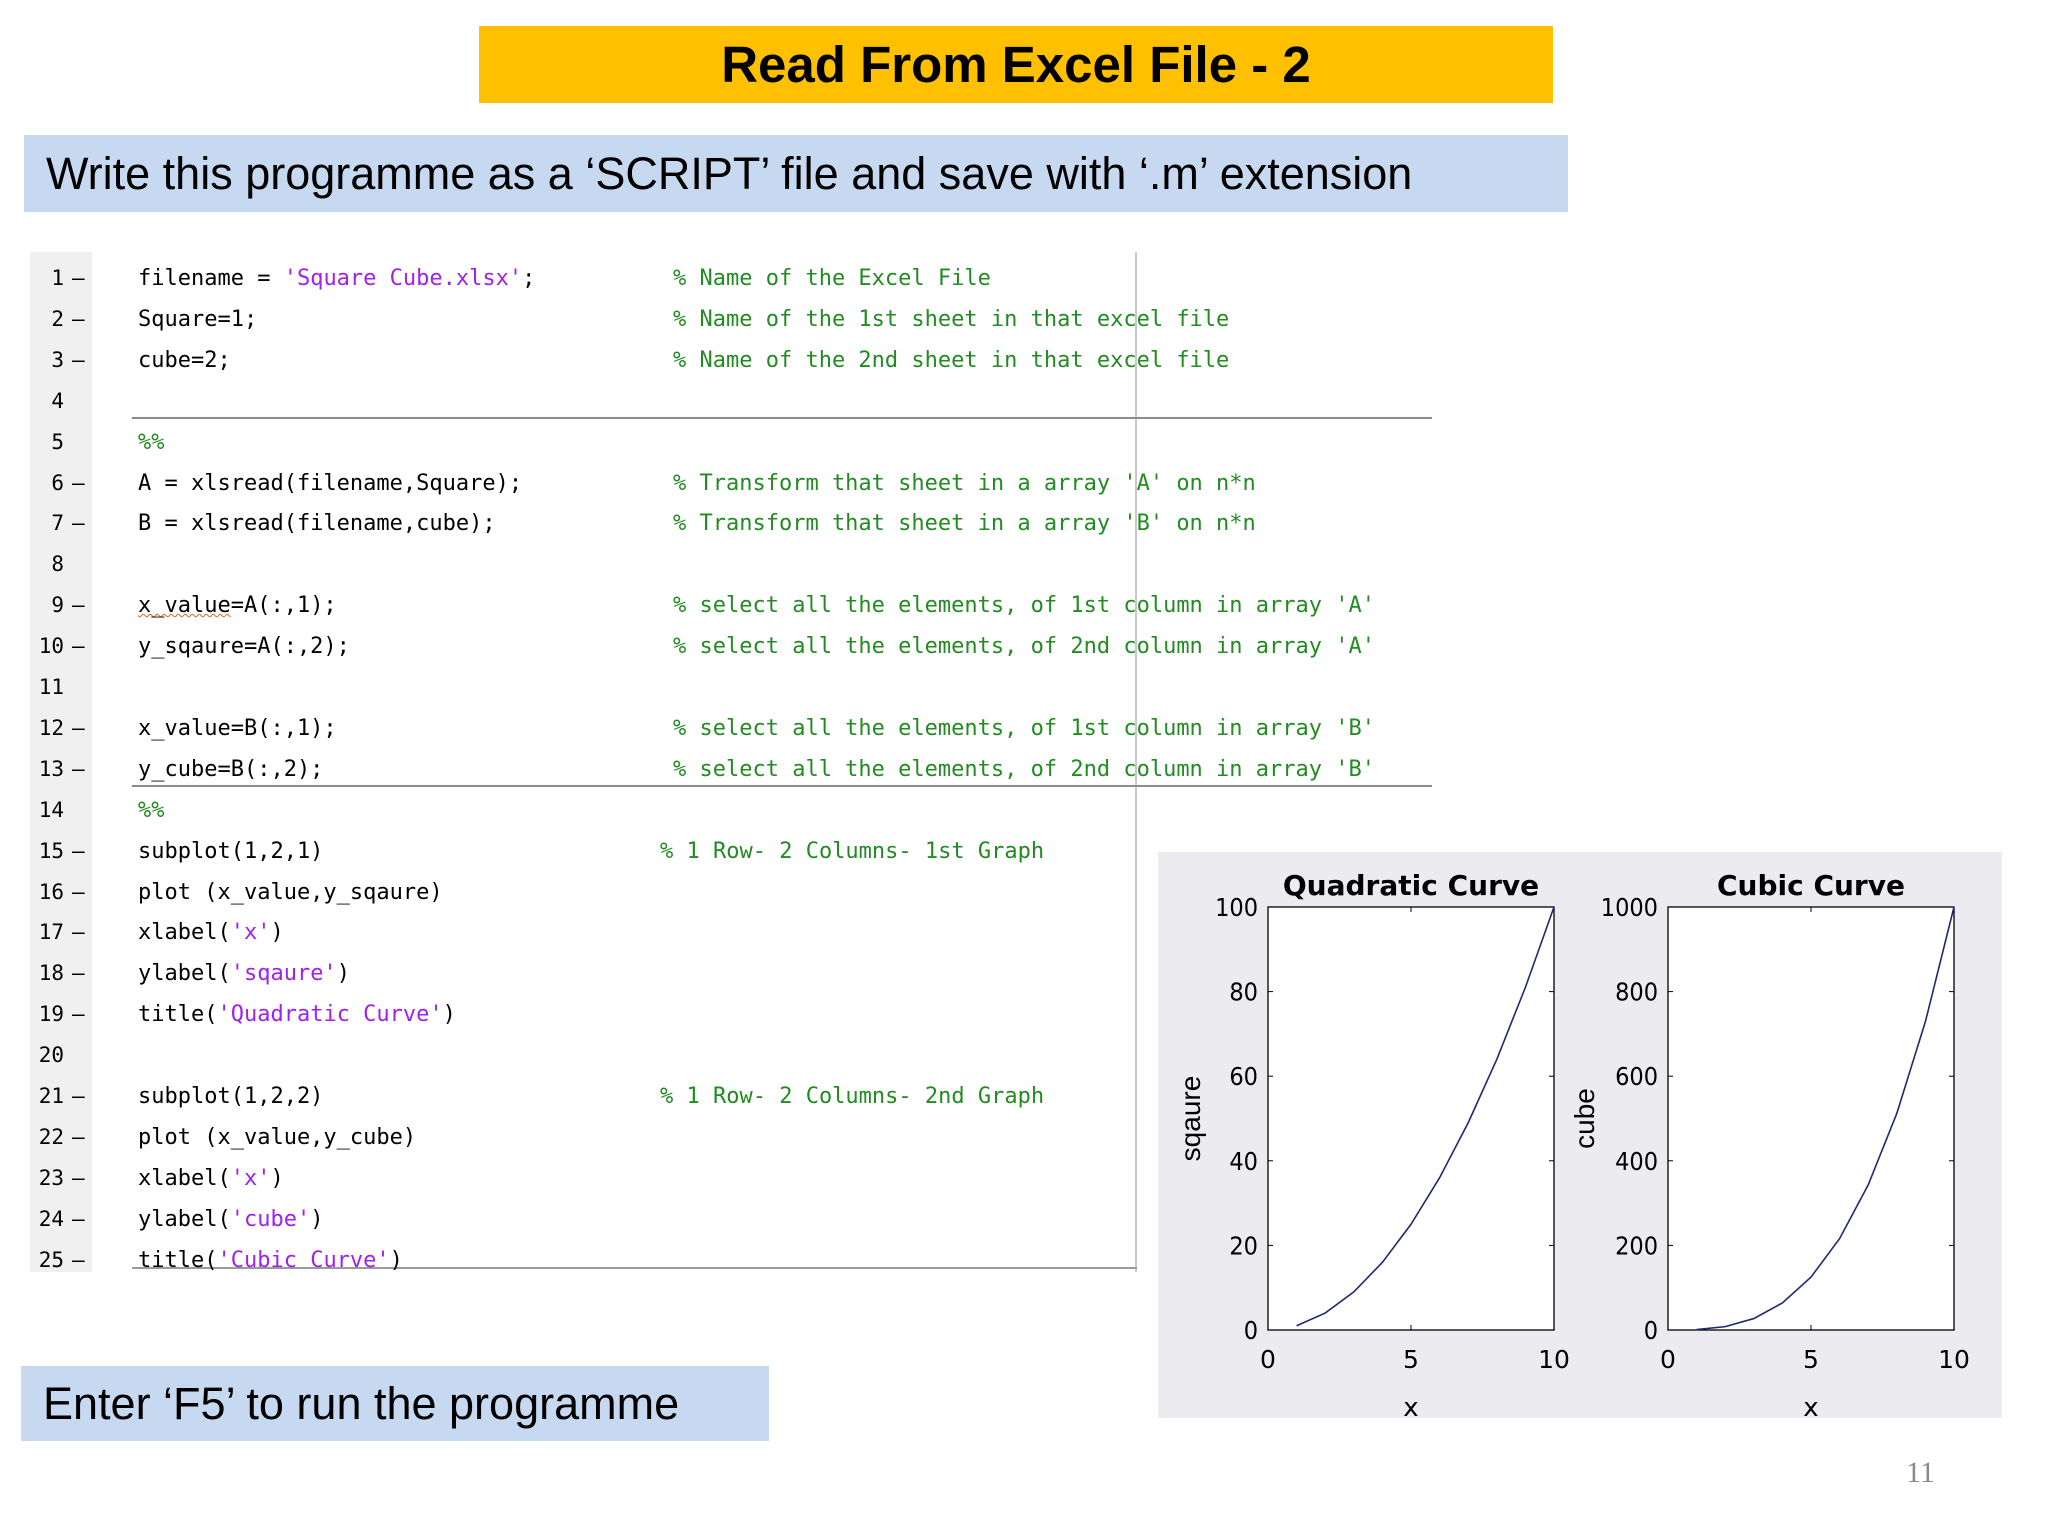 The width and height of the screenshot is (2048, 1536). I want to click on code-token: Square=1;, so click(198, 319).